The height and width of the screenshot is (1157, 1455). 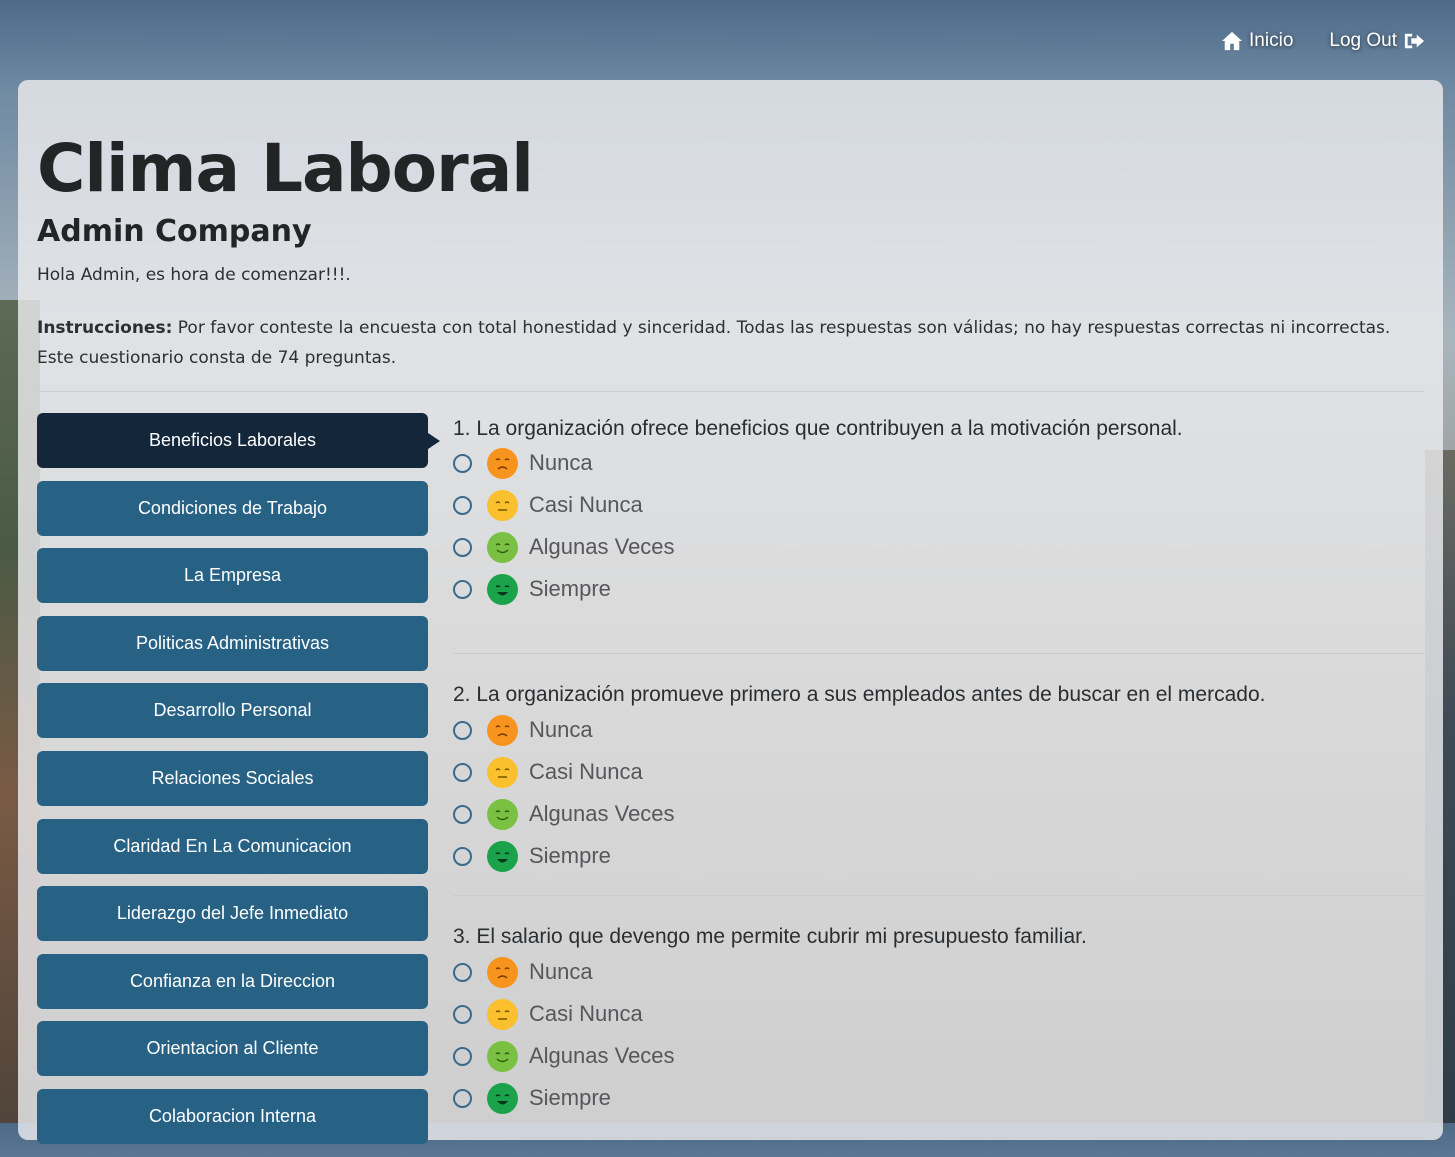 I want to click on category-label: Liderazgo del Jefe Inmediato, so click(x=232, y=913).